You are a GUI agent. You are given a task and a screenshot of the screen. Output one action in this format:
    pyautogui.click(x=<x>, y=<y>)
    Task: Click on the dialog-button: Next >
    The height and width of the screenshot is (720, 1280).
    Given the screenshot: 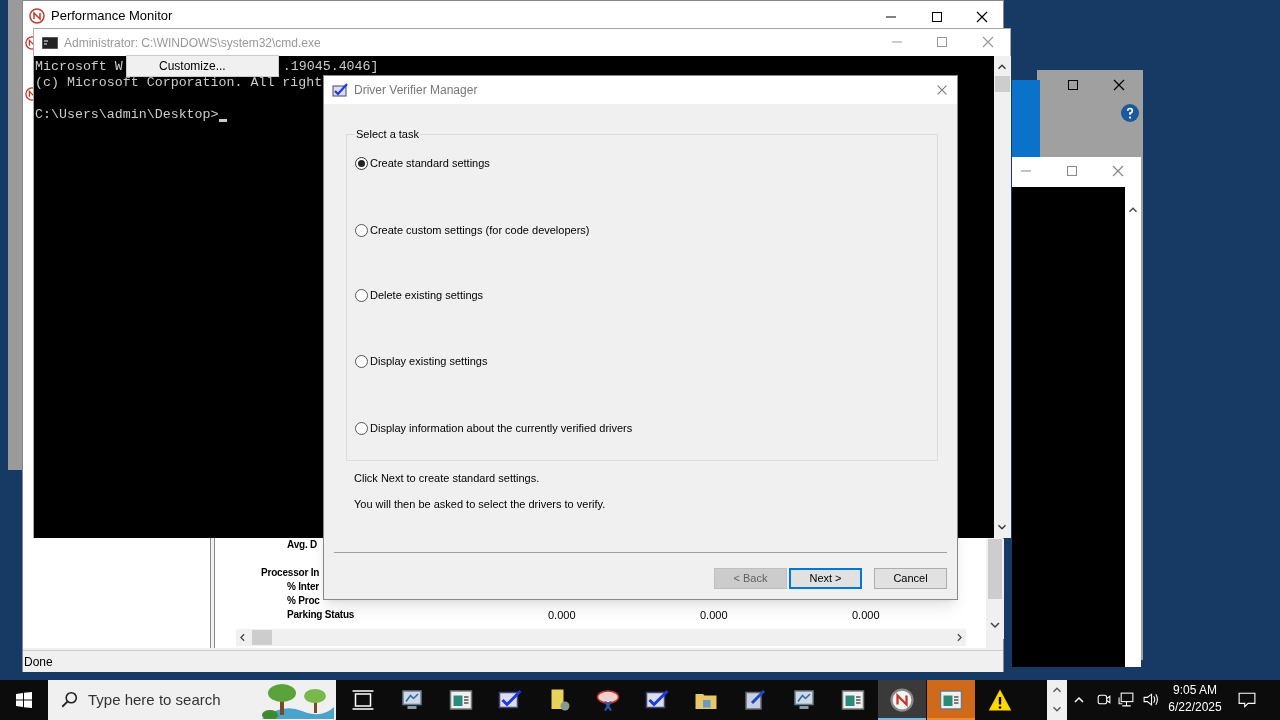 What is the action you would take?
    pyautogui.click(x=825, y=578)
    